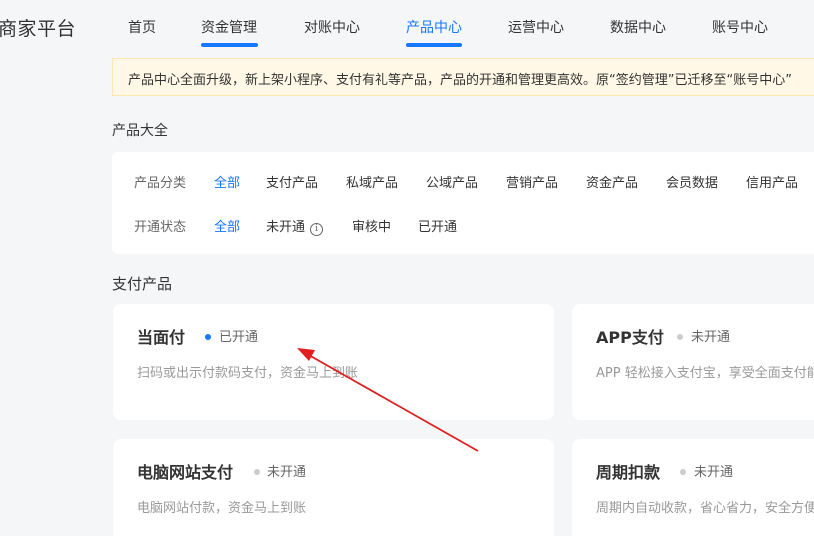  What do you see at coordinates (705, 373) in the screenshot?
I see `card-description: APP 轻松接入支付宝，享受全面支付能力` at bounding box center [705, 373].